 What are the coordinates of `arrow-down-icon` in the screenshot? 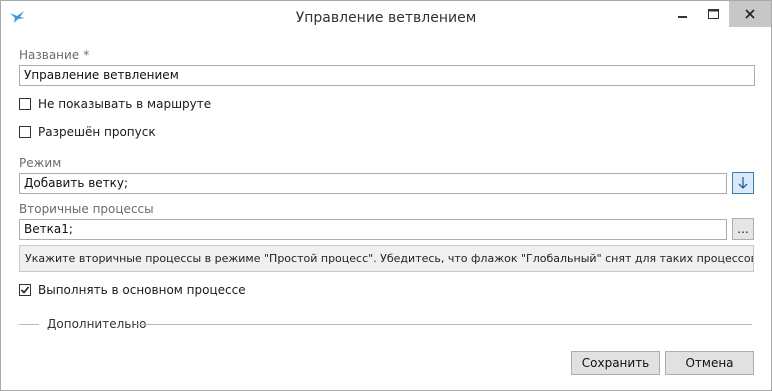 It's located at (743, 183).